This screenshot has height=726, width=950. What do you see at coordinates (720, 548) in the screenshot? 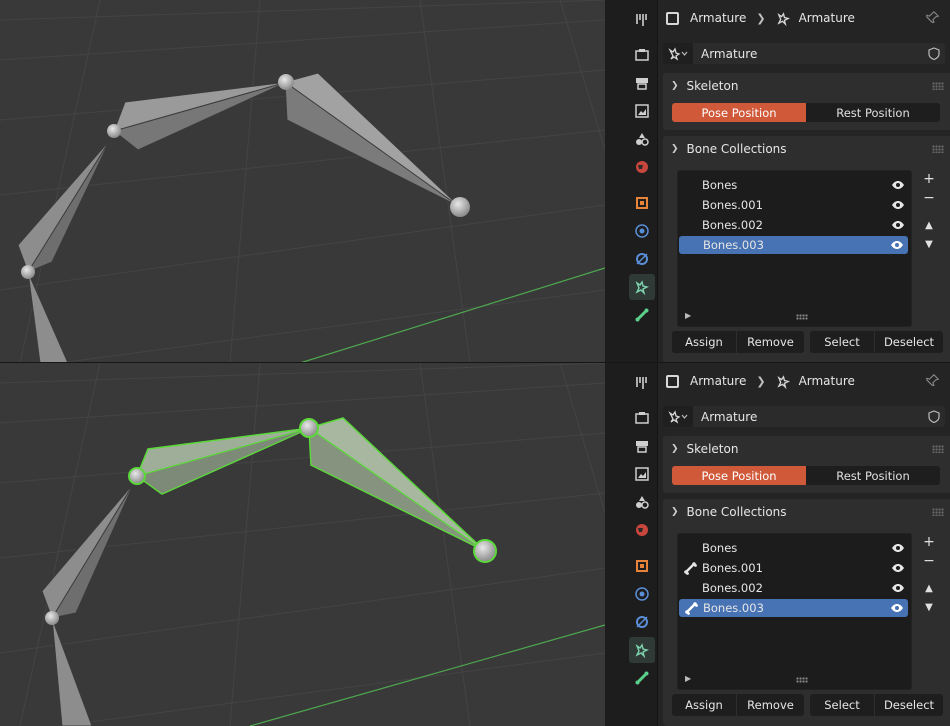
I see `list-item-label: Bones` at bounding box center [720, 548].